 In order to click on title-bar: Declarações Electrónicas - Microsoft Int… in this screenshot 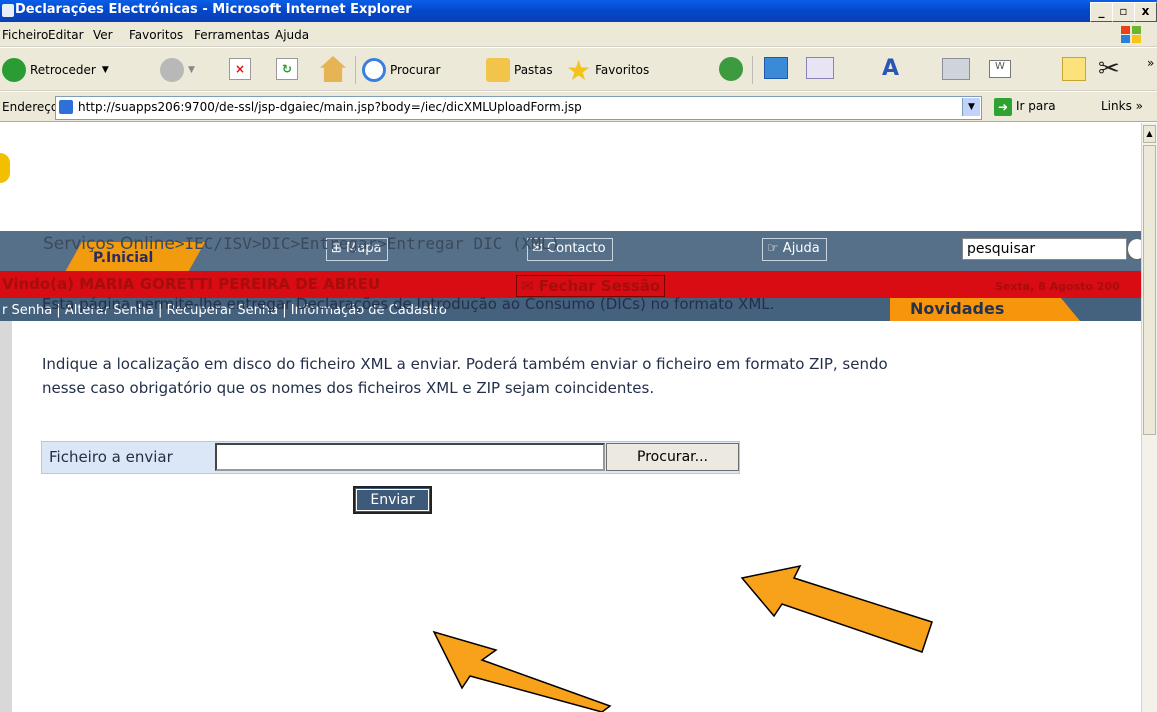, I will do `click(578, 11)`.